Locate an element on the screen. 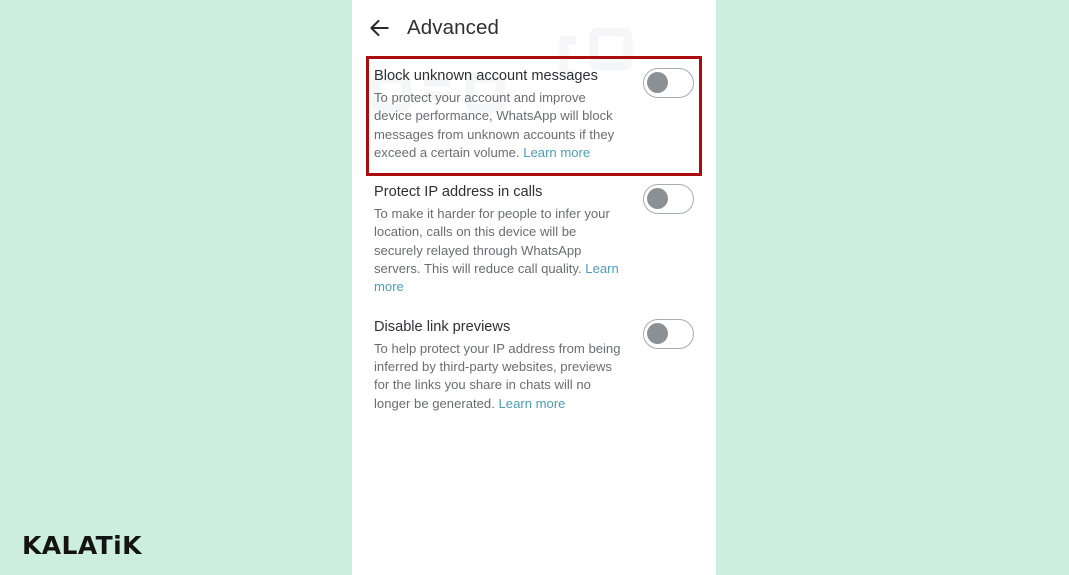 Image resolution: width=1069 pixels, height=575 pixels. arrow-left-icon is located at coordinates (379, 28).